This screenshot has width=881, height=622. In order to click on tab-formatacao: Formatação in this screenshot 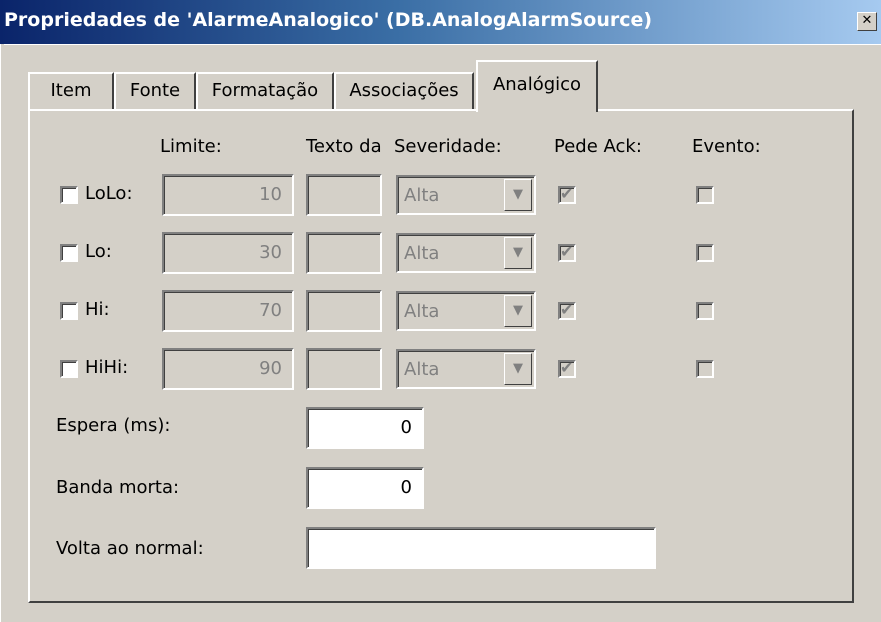, I will do `click(265, 91)`.